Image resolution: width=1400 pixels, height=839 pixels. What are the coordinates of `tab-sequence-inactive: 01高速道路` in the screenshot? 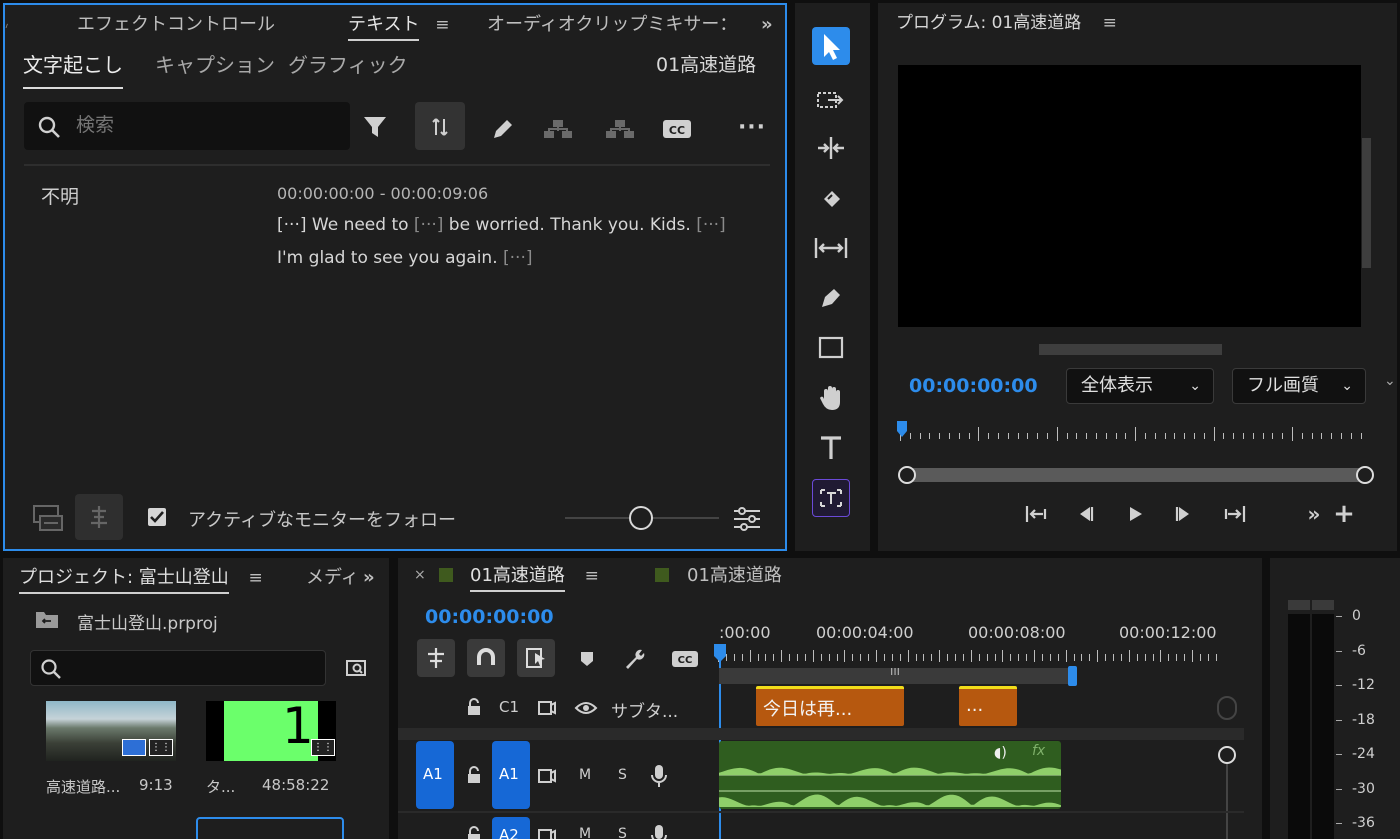 It's located at (734, 576).